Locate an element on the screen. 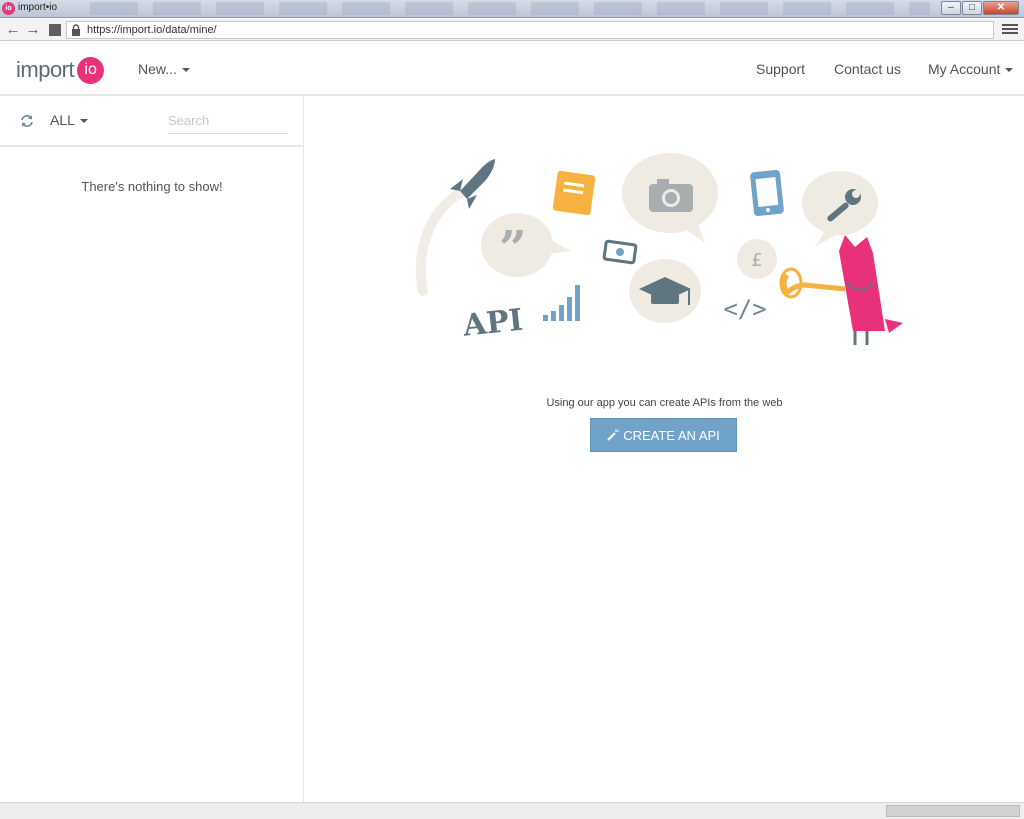 The image size is (1024, 819). taskbar-tabs is located at coordinates (510, 8).